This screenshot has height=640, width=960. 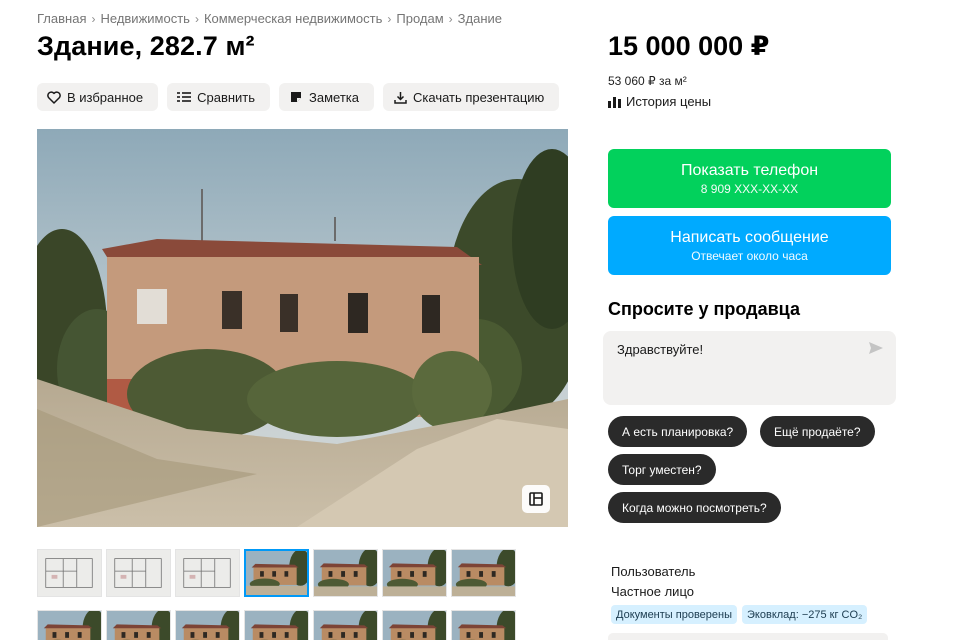 I want to click on download-label: Скачать презентацию, so click(x=479, y=97).